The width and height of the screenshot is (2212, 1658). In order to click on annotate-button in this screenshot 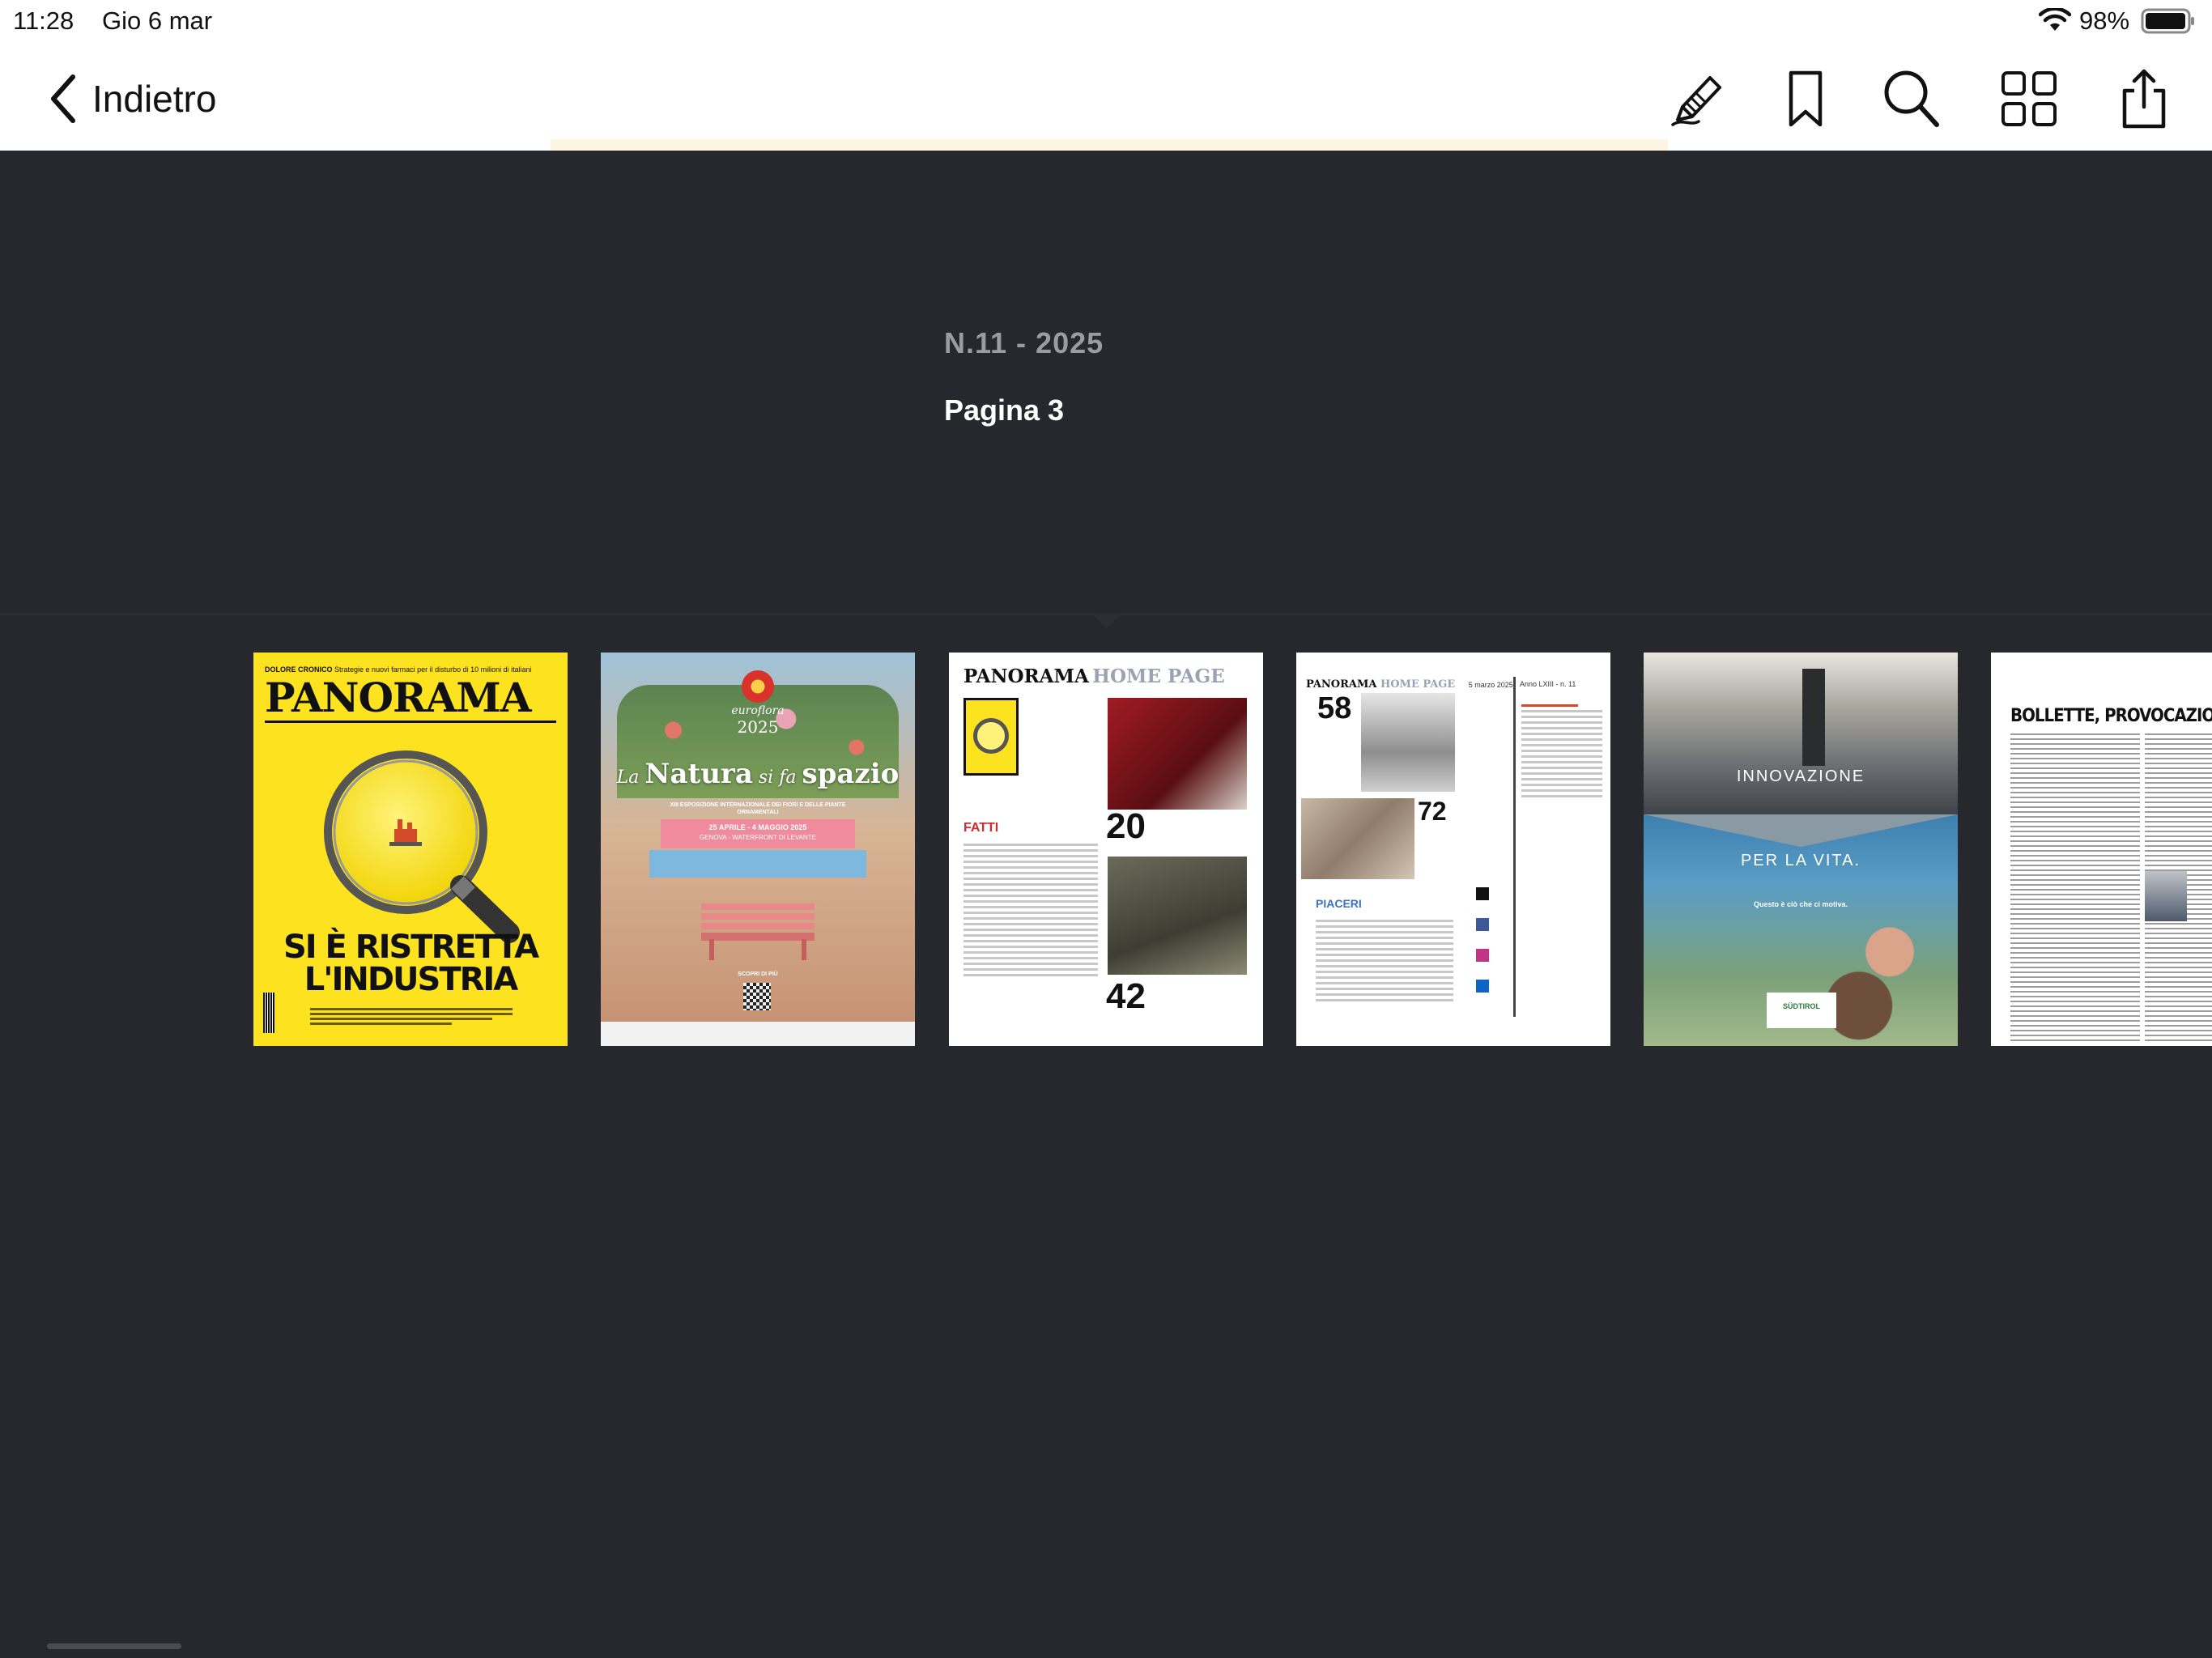, I will do `click(1698, 98)`.